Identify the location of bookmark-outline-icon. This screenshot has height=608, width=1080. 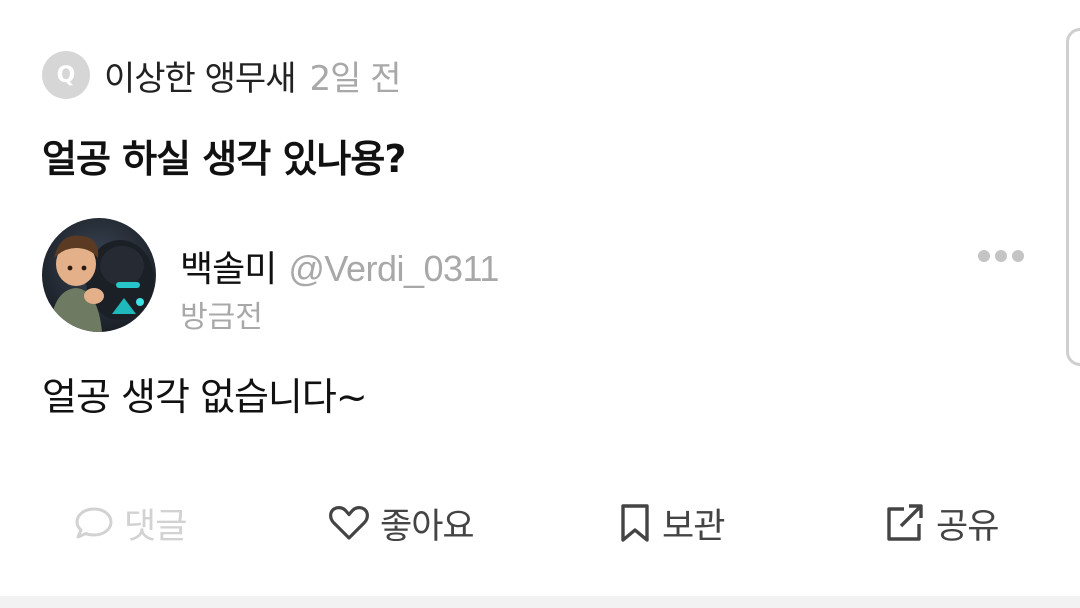
(635, 523).